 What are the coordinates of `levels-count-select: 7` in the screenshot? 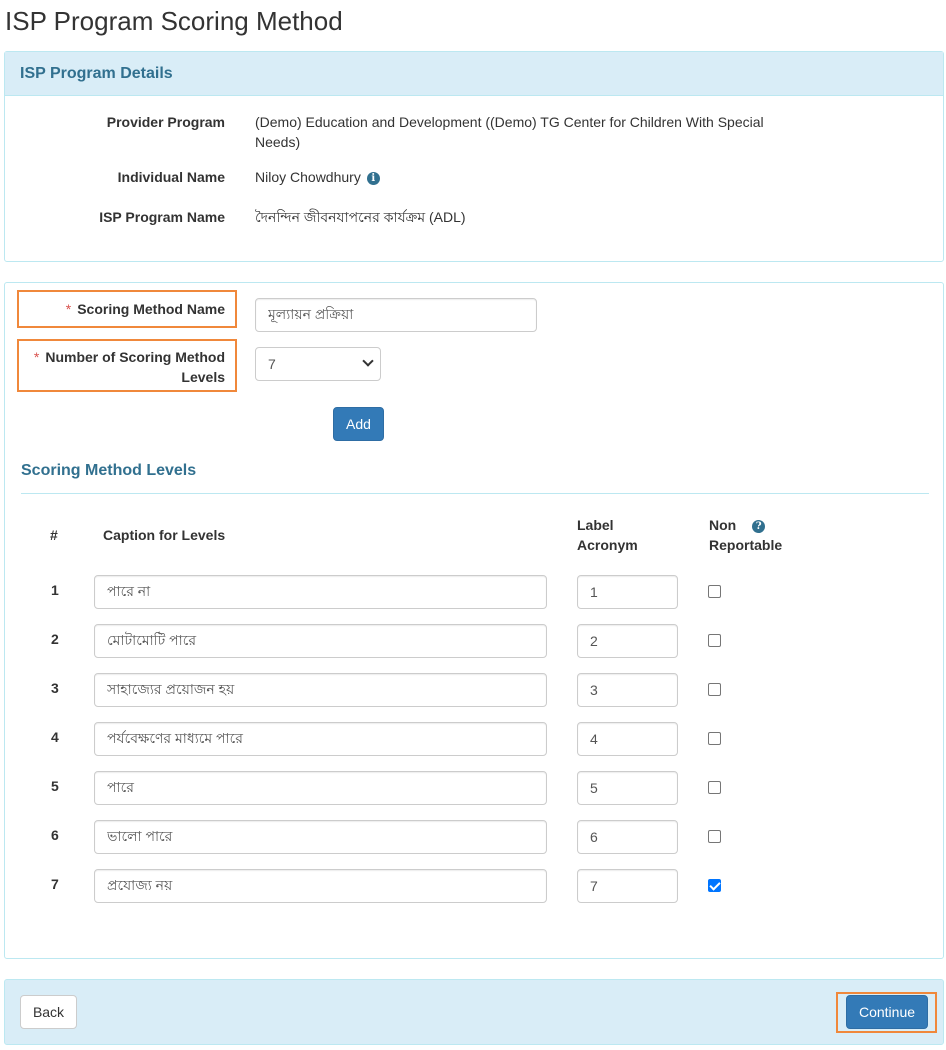 It's located at (318, 364).